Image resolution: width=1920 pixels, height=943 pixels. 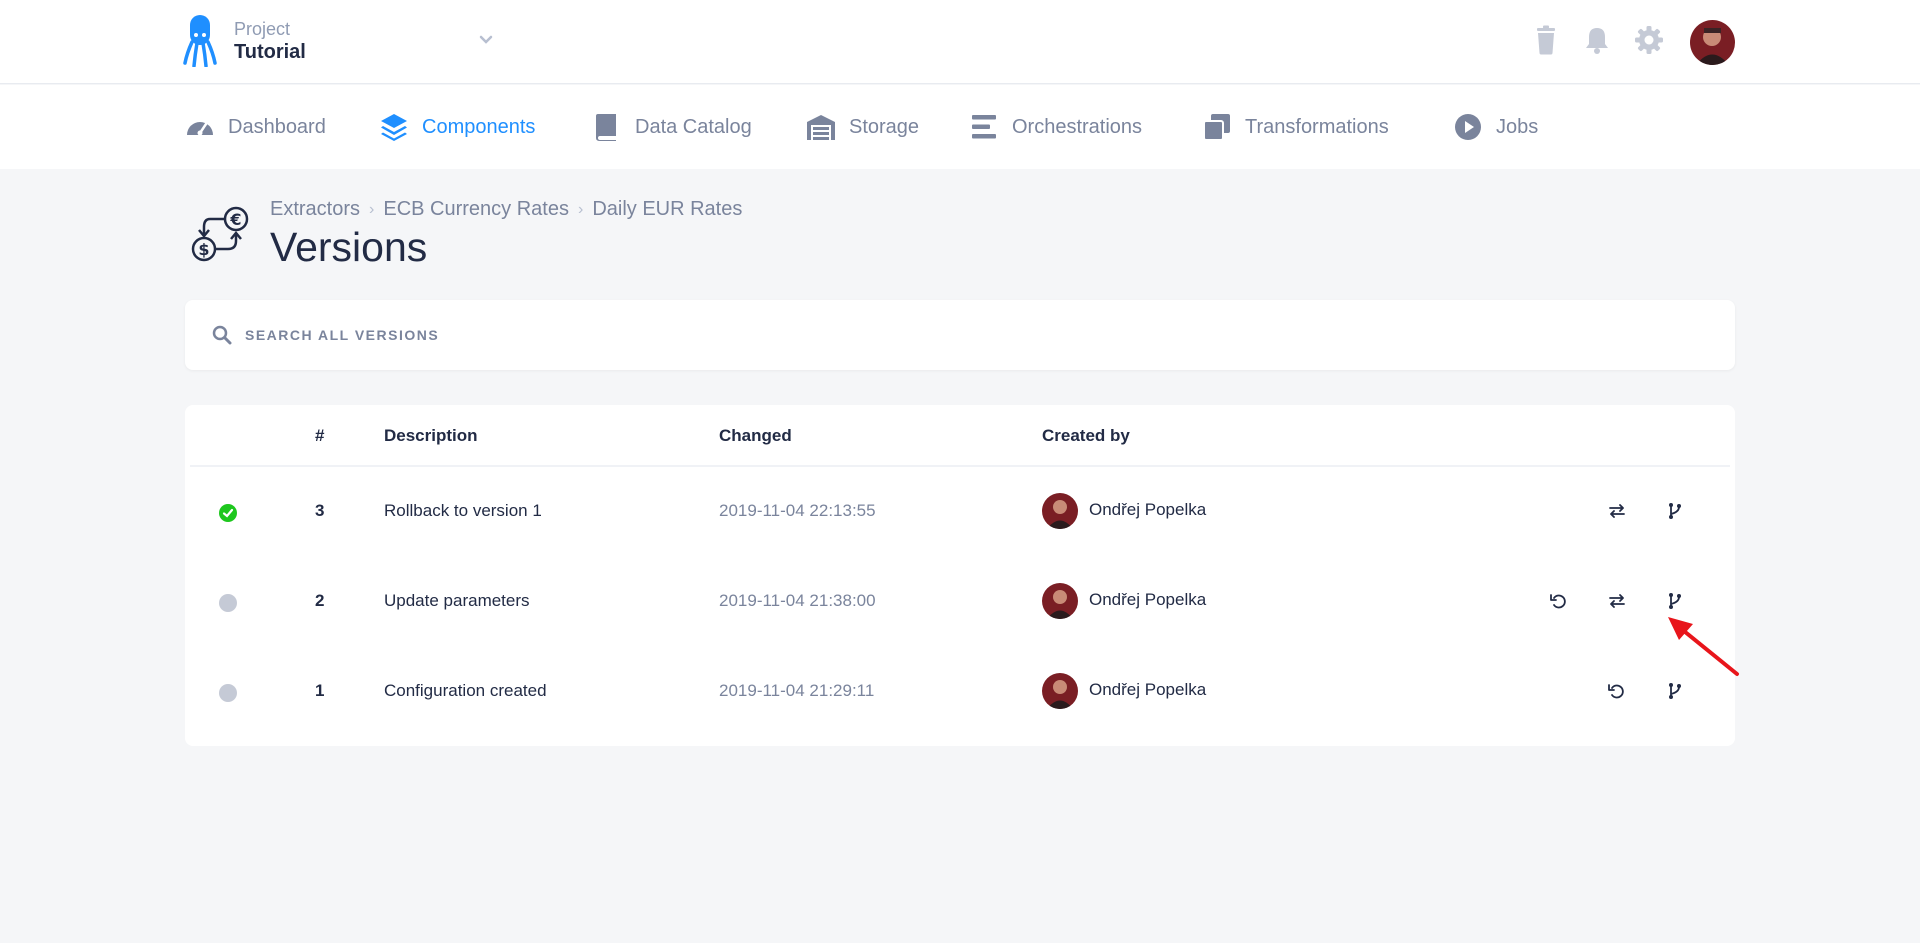 What do you see at coordinates (1495, 127) in the screenshot?
I see `nav-jobs: Jobs` at bounding box center [1495, 127].